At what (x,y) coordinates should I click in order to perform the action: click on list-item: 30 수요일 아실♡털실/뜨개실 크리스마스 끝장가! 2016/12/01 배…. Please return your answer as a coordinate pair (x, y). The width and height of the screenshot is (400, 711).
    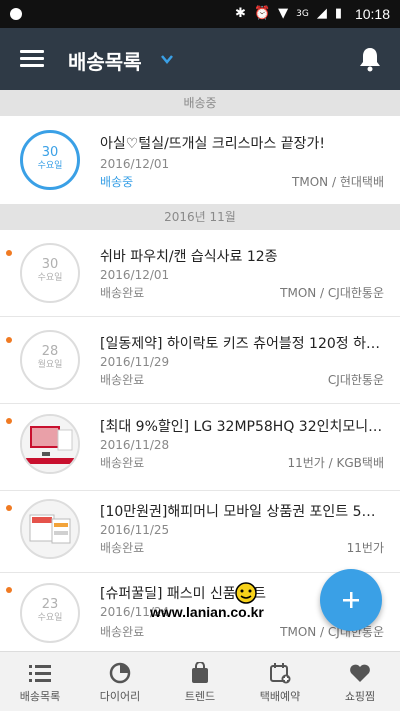
    Looking at the image, I should click on (200, 160).